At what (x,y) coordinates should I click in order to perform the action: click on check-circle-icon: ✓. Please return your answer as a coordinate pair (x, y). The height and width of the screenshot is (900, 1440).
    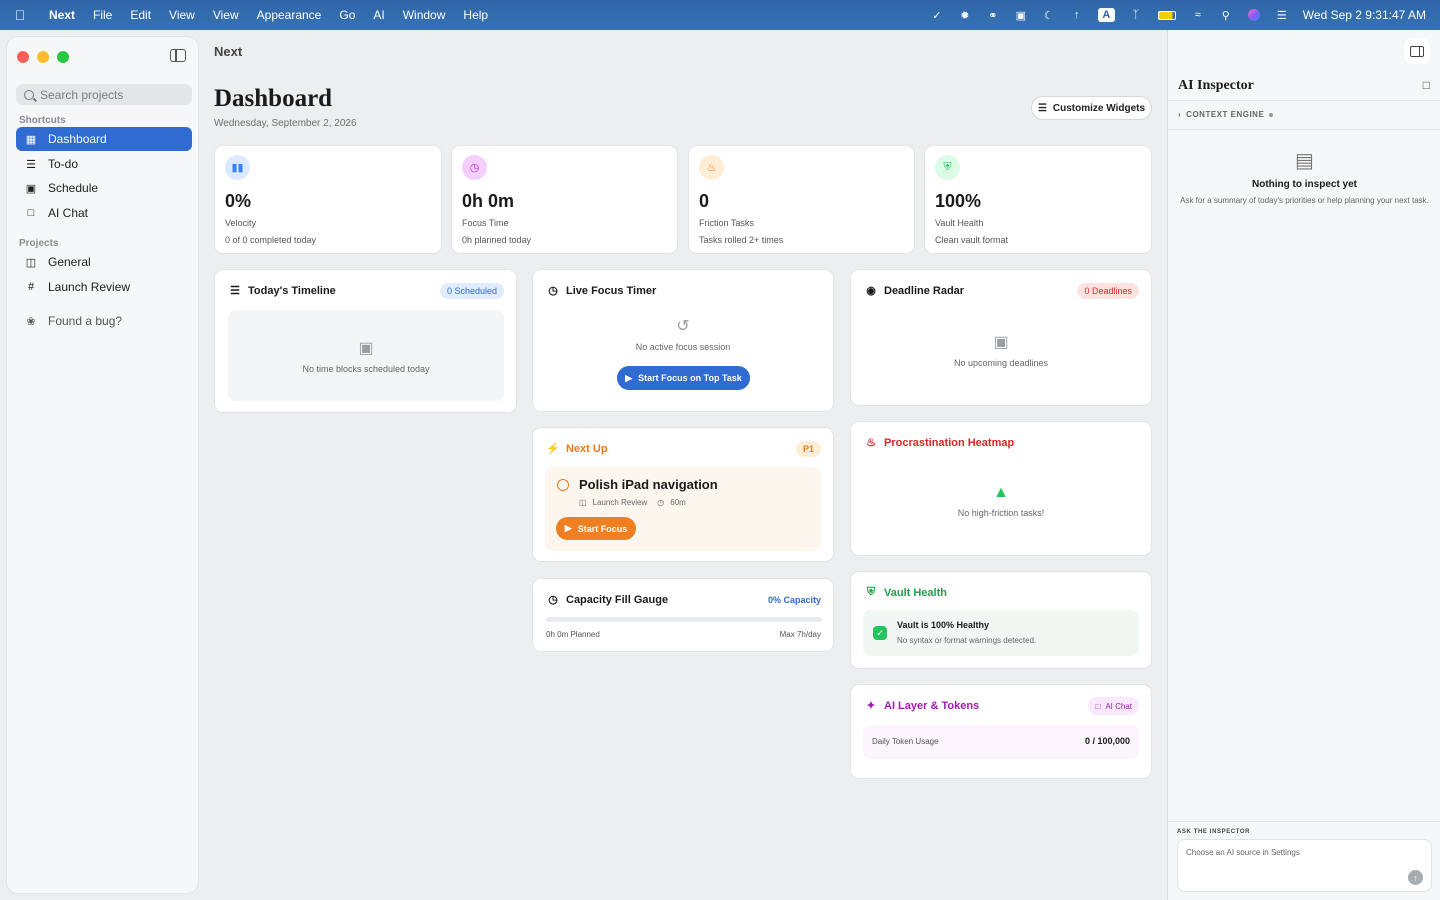
    Looking at the image, I should click on (937, 15).